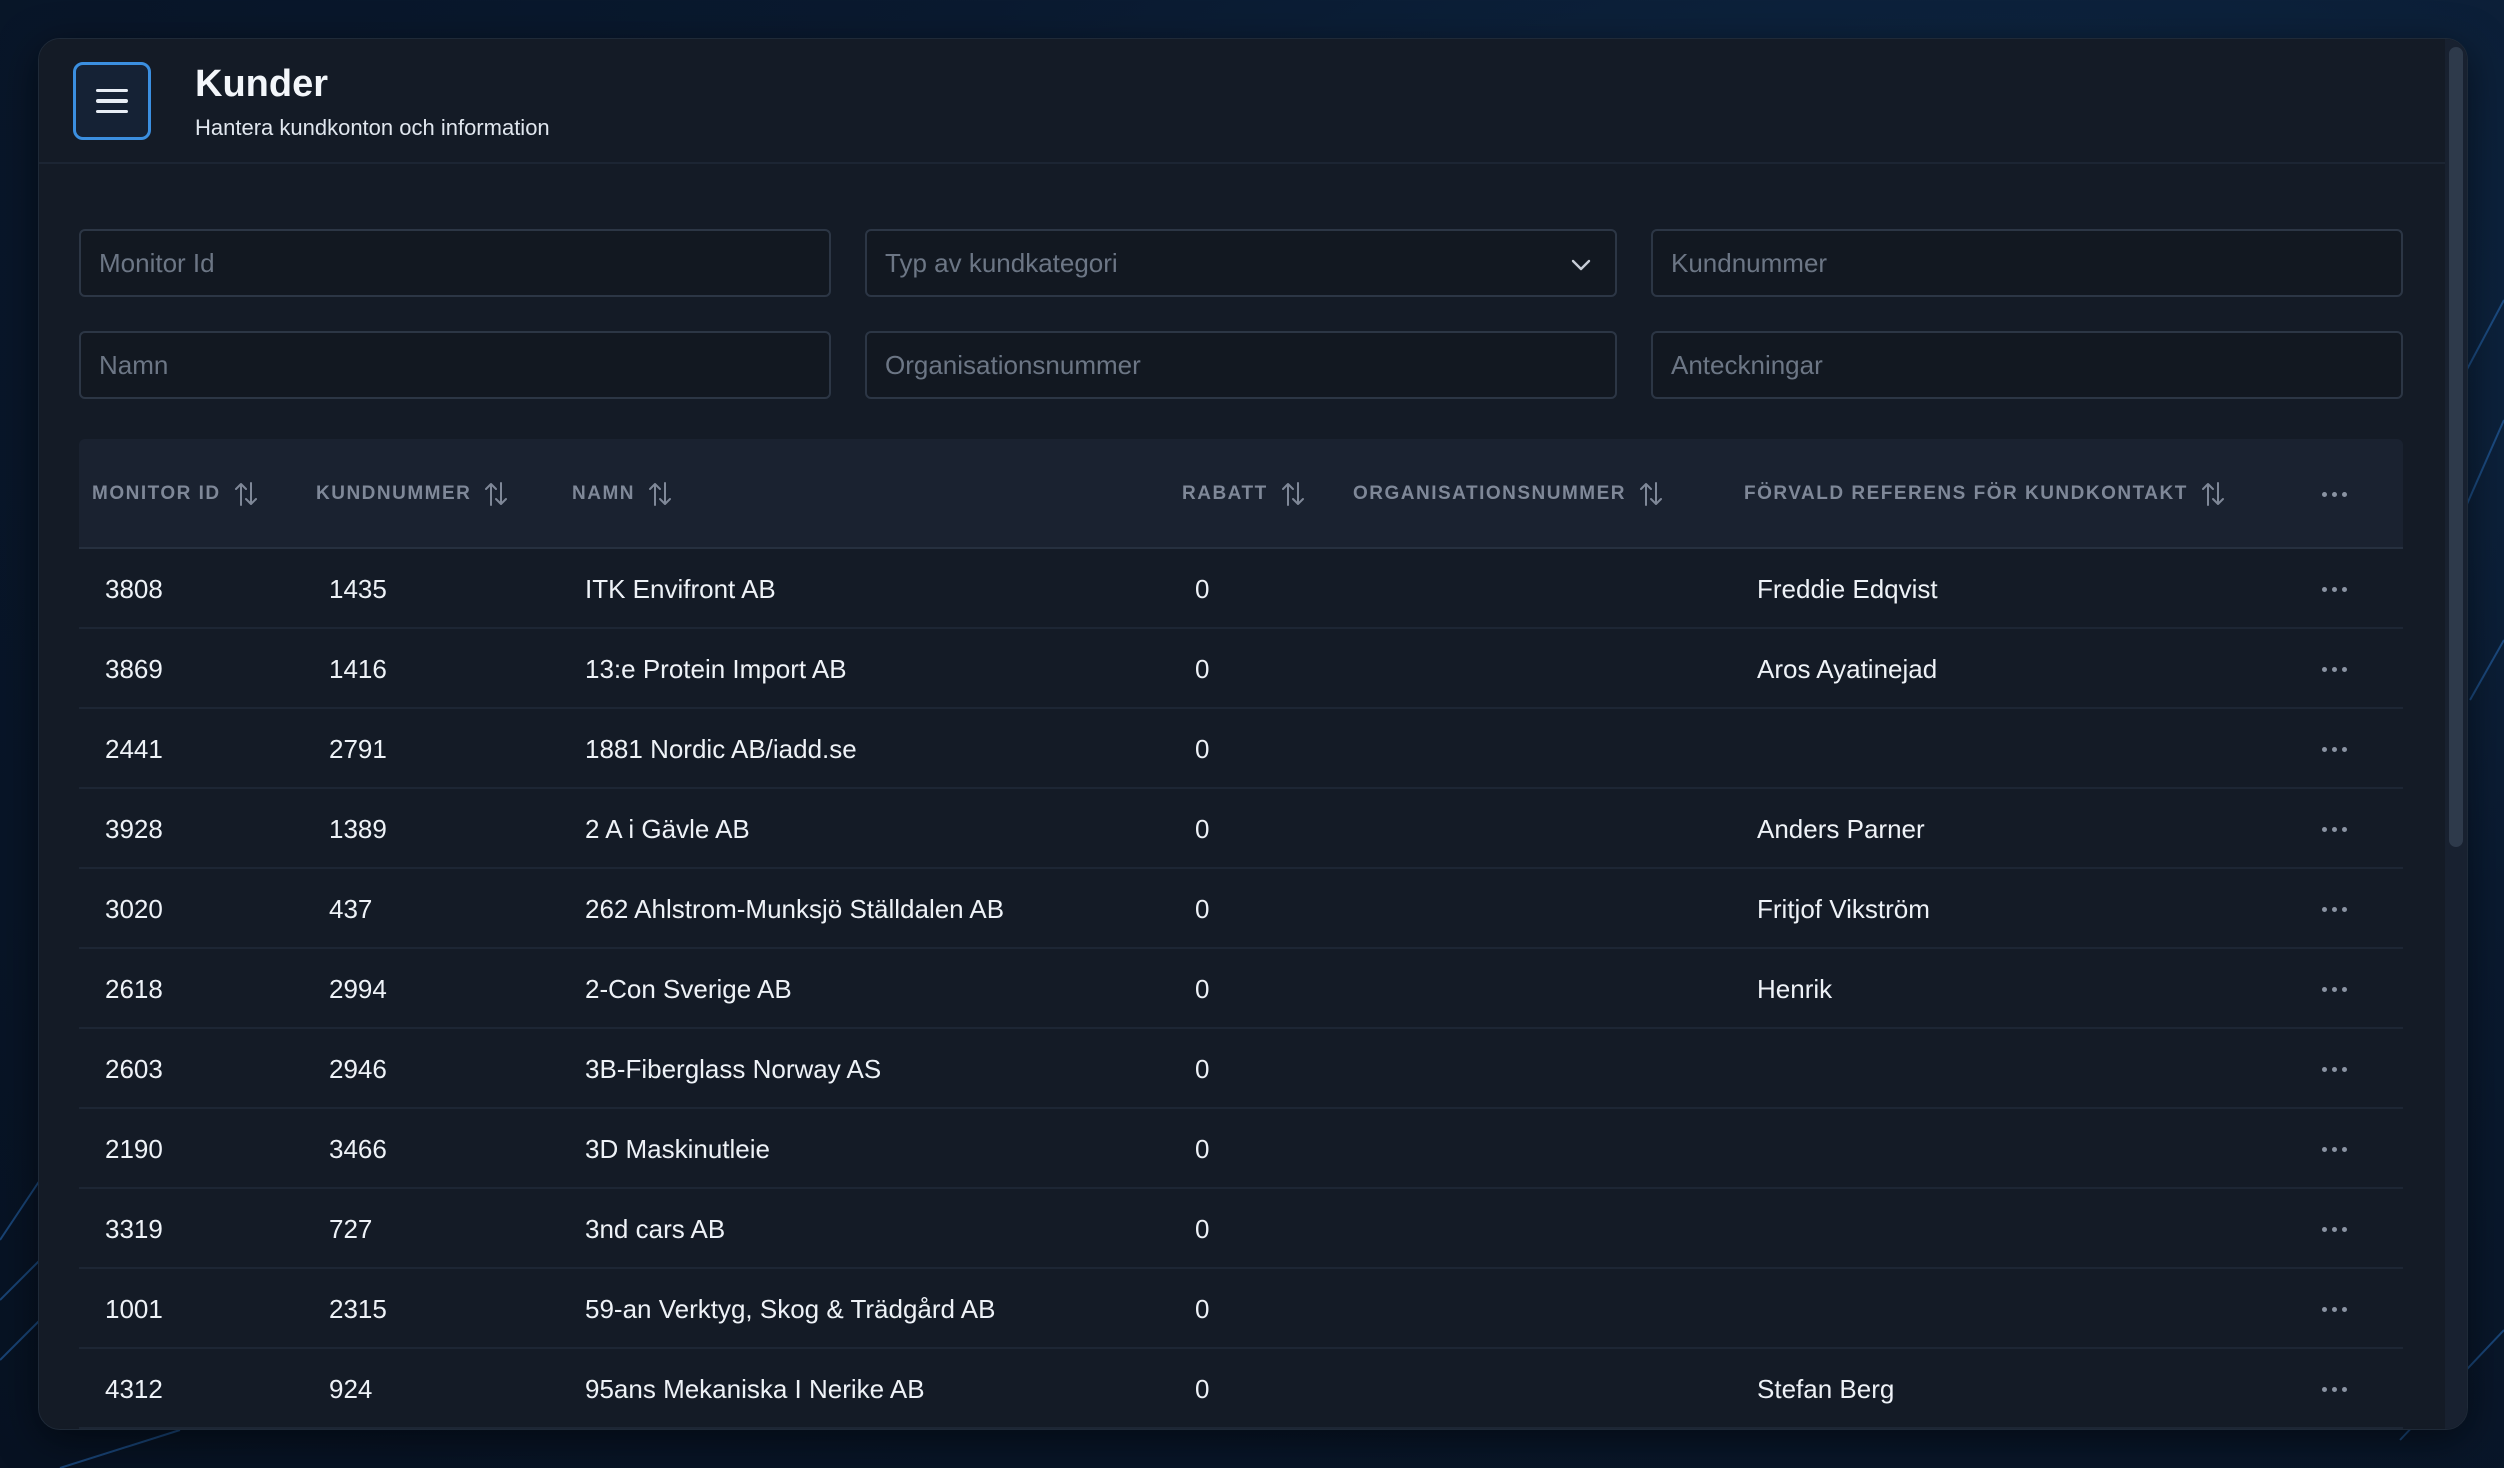 This screenshot has height=1468, width=2504. I want to click on column-label: RABATT, so click(1225, 493).